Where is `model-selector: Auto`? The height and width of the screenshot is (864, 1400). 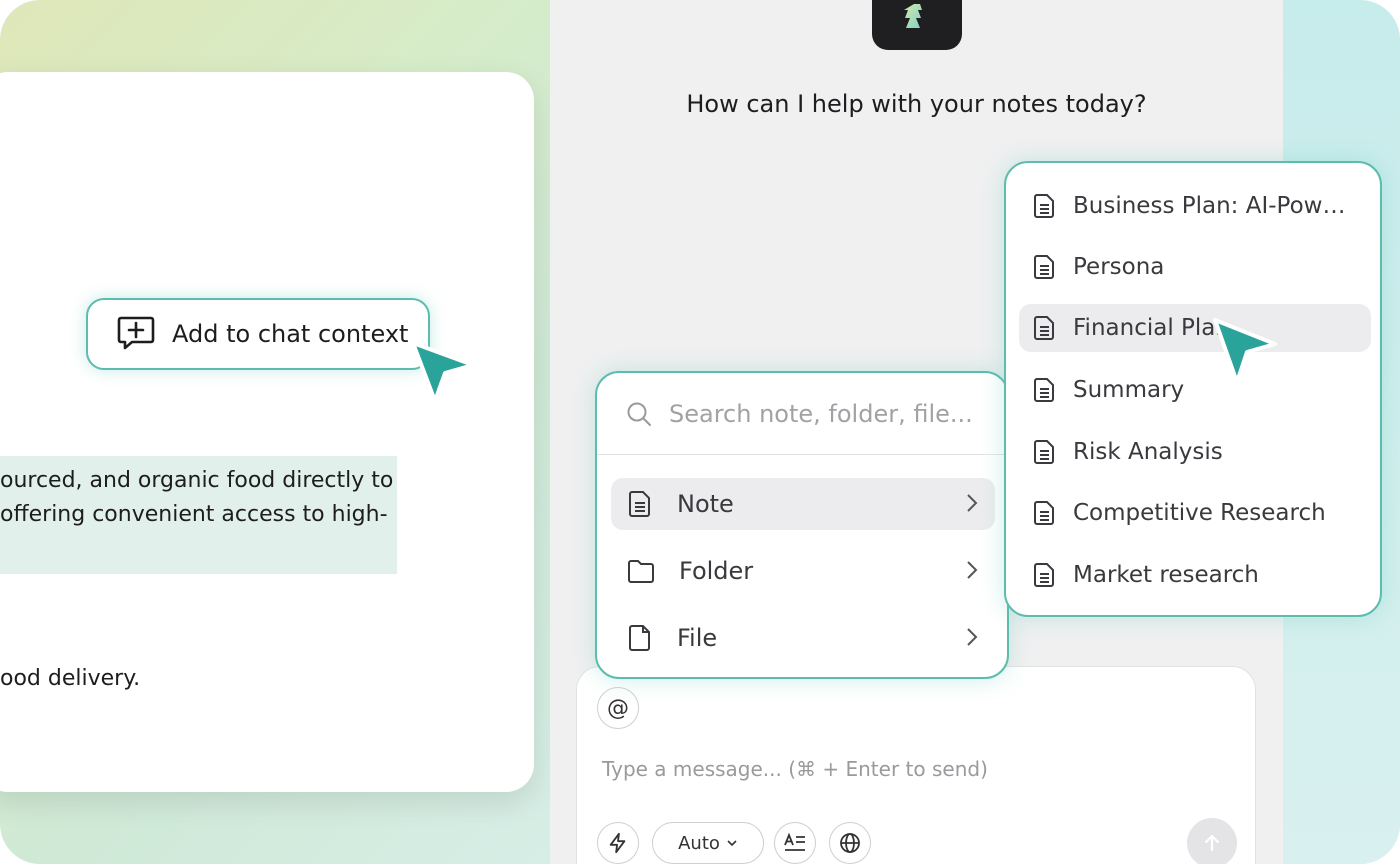 model-selector: Auto is located at coordinates (708, 843).